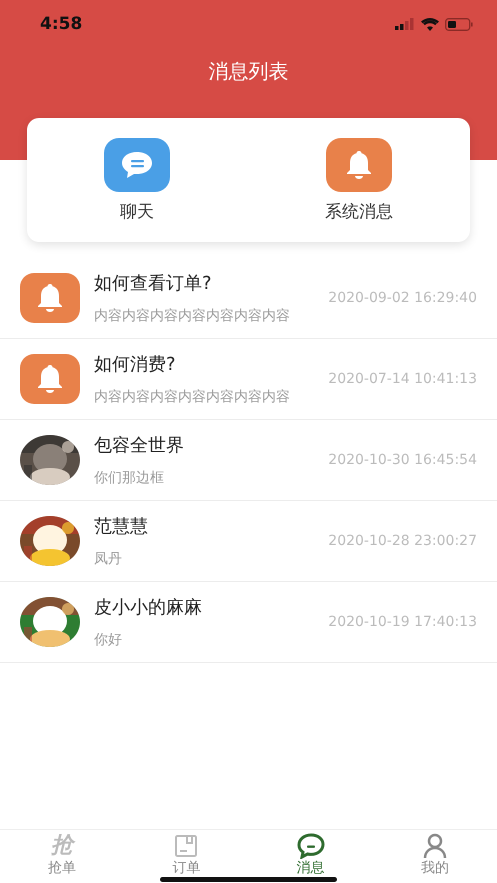 The height and width of the screenshot is (883, 497). I want to click on box-icon, so click(186, 846).